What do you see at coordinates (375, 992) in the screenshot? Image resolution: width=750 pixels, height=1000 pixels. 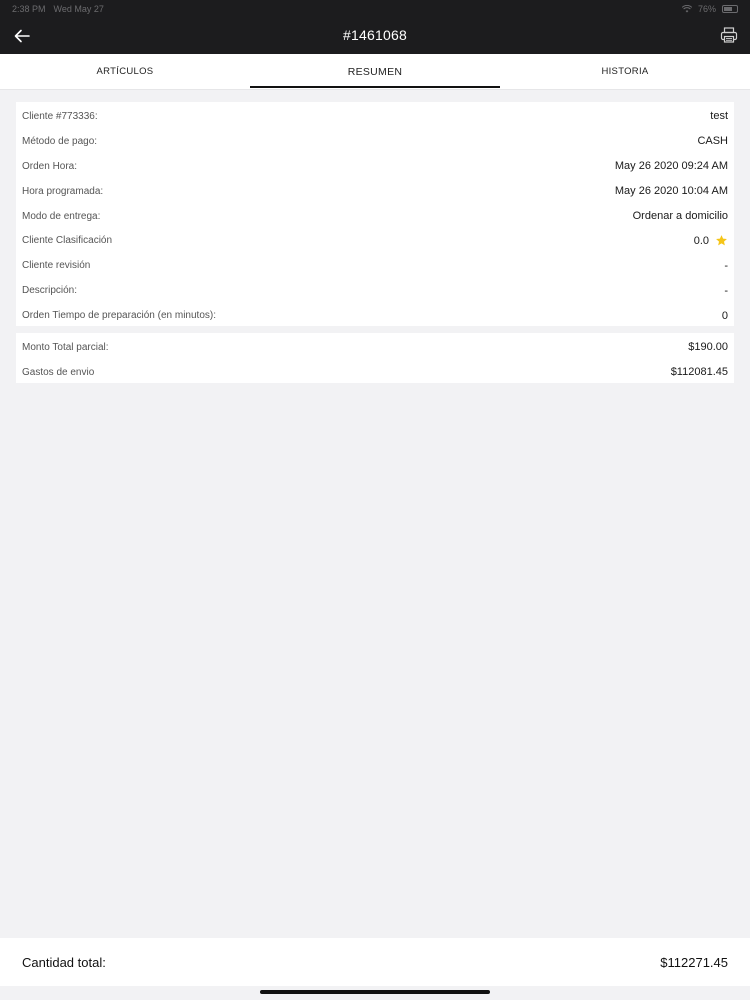 I see `home-indicator` at bounding box center [375, 992].